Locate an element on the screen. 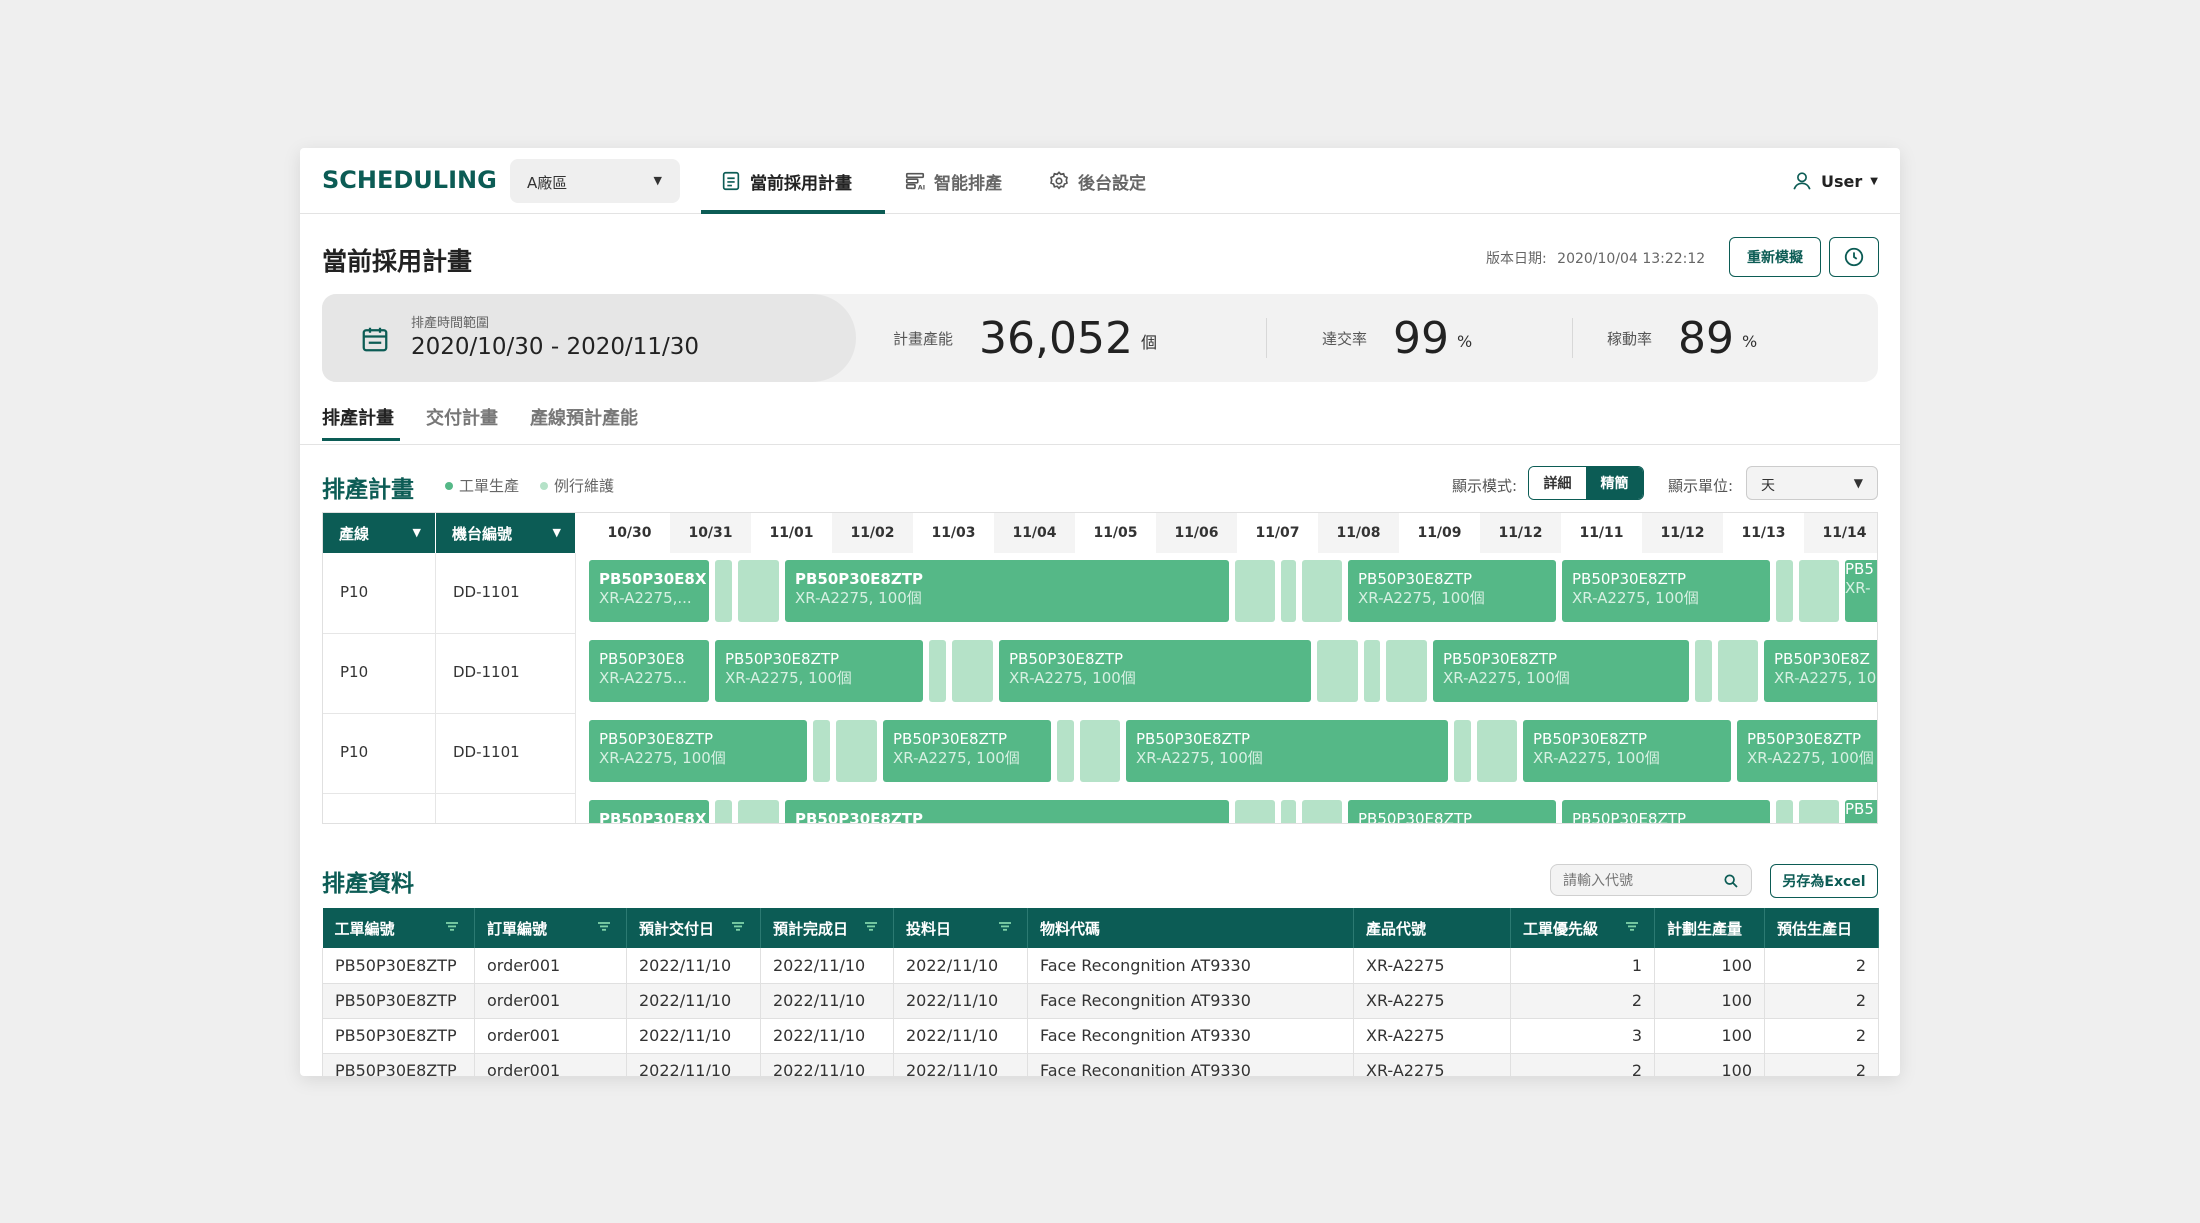 The height and width of the screenshot is (1223, 2200). factory-select: A廠區 ▼ is located at coordinates (595, 181).